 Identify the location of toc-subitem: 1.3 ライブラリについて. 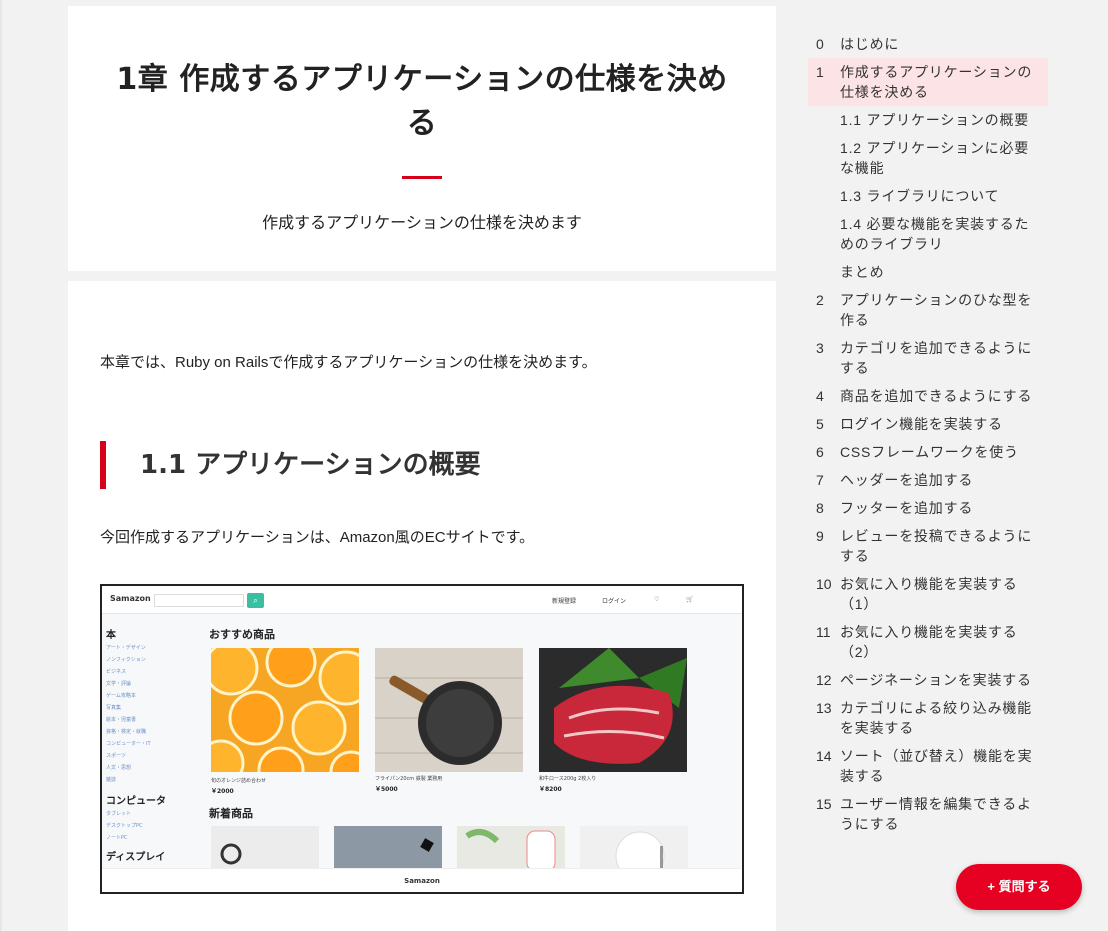
(928, 196).